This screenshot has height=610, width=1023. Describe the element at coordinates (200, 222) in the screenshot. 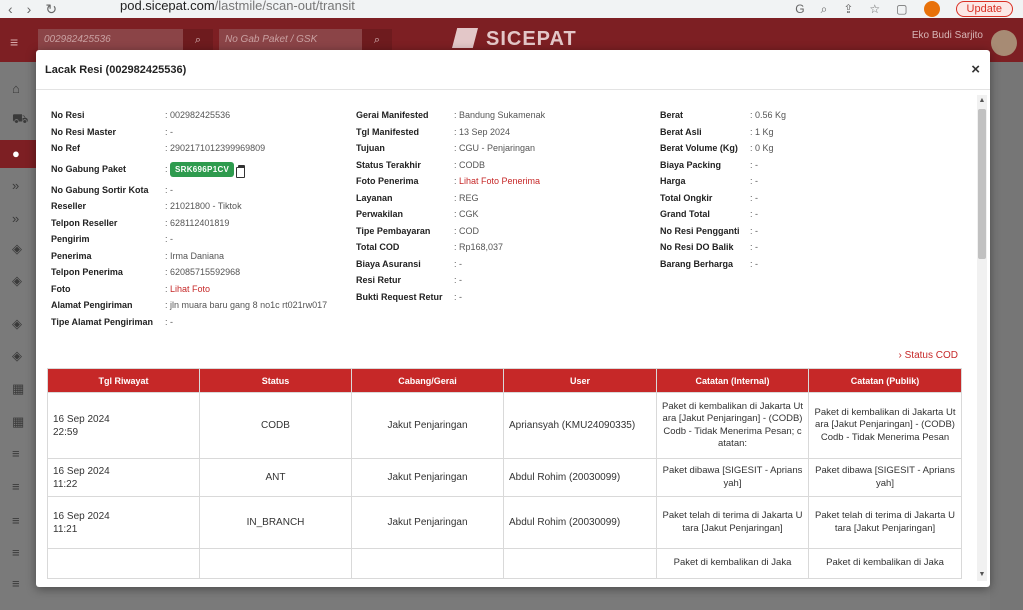

I see `info-value: 628112401819` at that location.